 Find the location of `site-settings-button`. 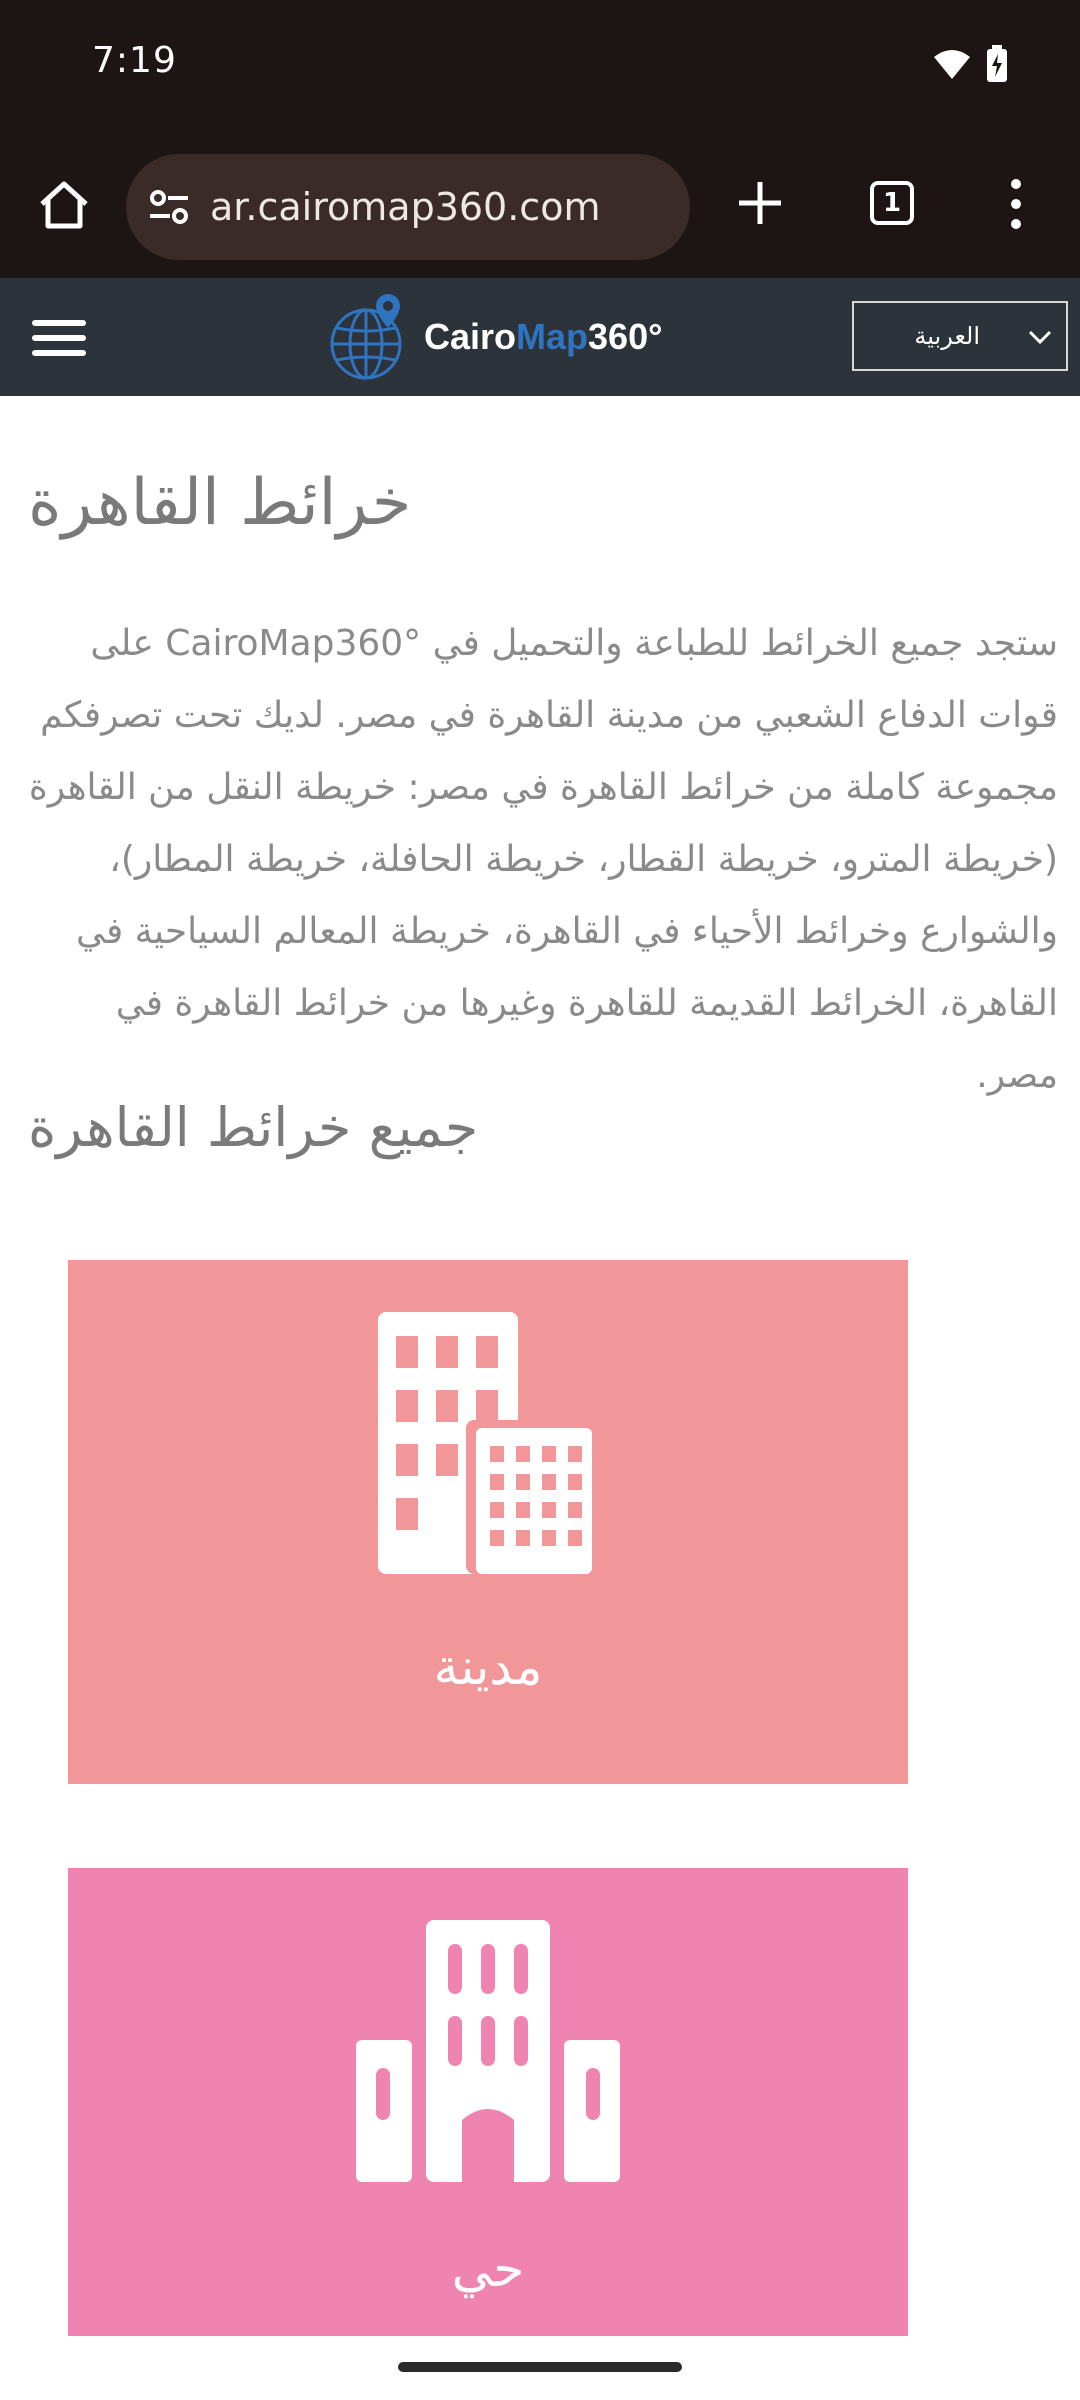

site-settings-button is located at coordinates (169, 207).